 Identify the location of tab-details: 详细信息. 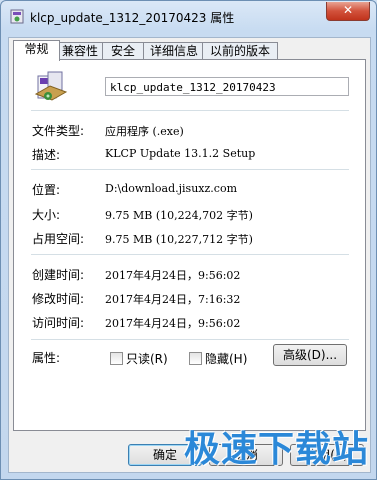
(174, 51).